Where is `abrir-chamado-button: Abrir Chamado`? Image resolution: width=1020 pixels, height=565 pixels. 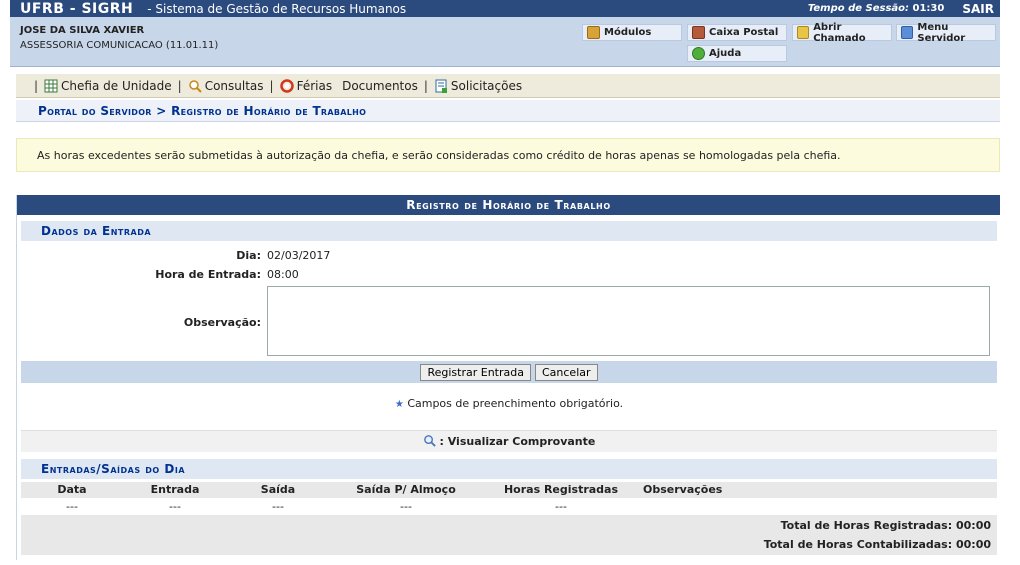 abrir-chamado-button: Abrir Chamado is located at coordinates (842, 32).